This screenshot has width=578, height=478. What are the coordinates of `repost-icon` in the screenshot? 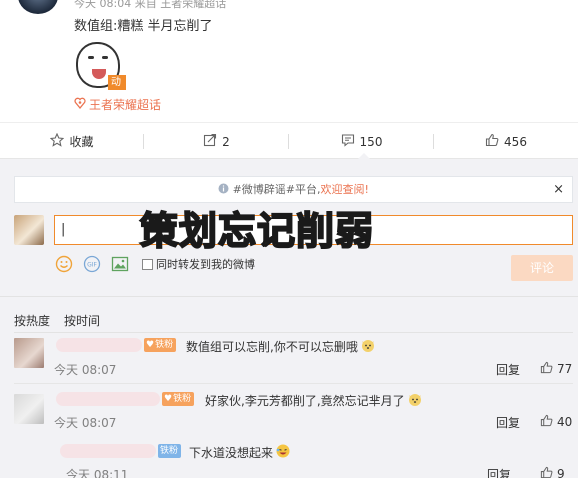 It's located at (210, 141).